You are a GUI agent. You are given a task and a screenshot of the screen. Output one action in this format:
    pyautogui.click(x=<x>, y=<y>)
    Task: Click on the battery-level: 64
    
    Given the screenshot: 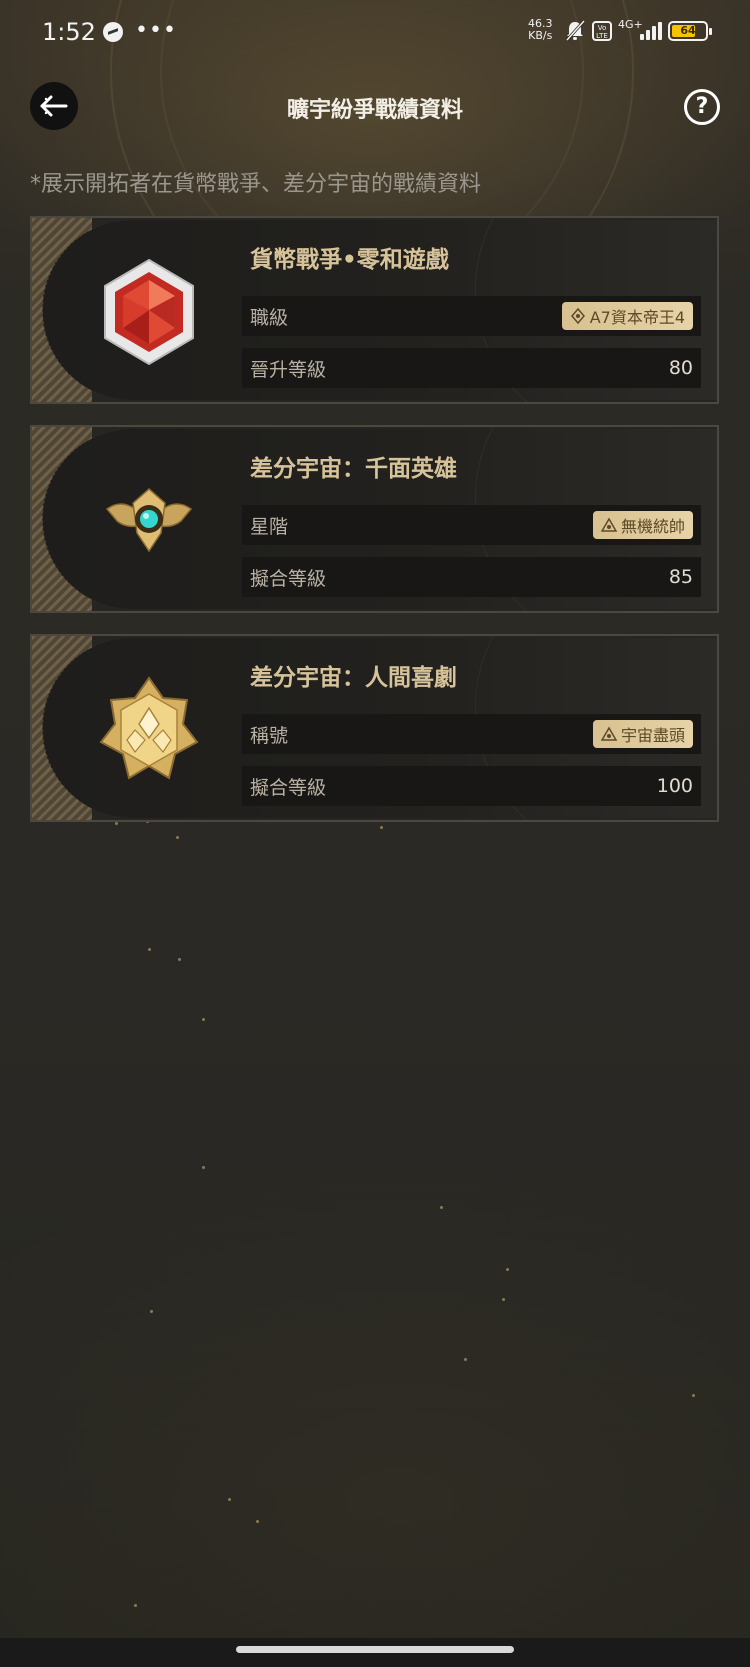 What is the action you would take?
    pyautogui.click(x=688, y=30)
    